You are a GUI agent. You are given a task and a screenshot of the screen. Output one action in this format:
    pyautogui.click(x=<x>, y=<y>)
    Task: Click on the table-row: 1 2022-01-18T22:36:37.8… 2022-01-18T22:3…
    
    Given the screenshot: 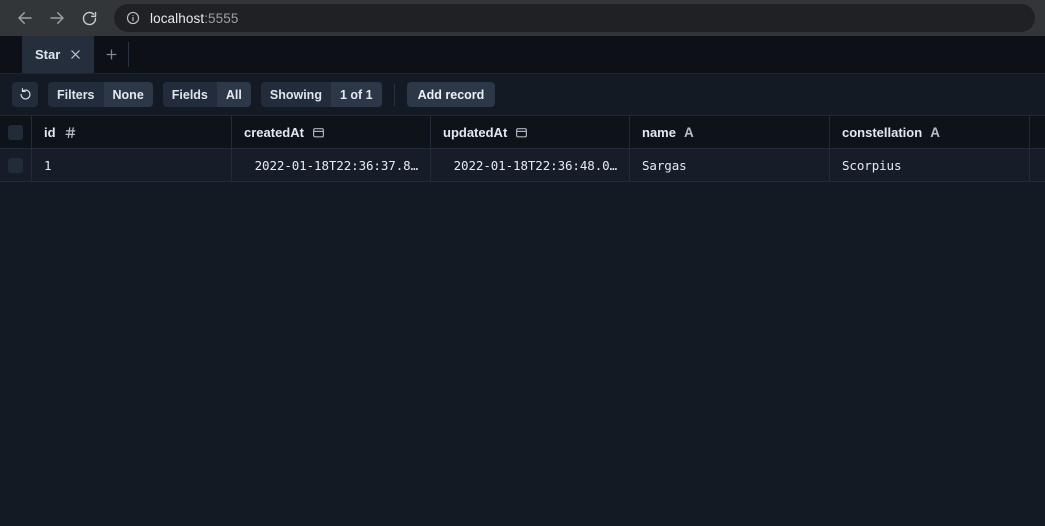 What is the action you would take?
    pyautogui.click(x=522, y=165)
    